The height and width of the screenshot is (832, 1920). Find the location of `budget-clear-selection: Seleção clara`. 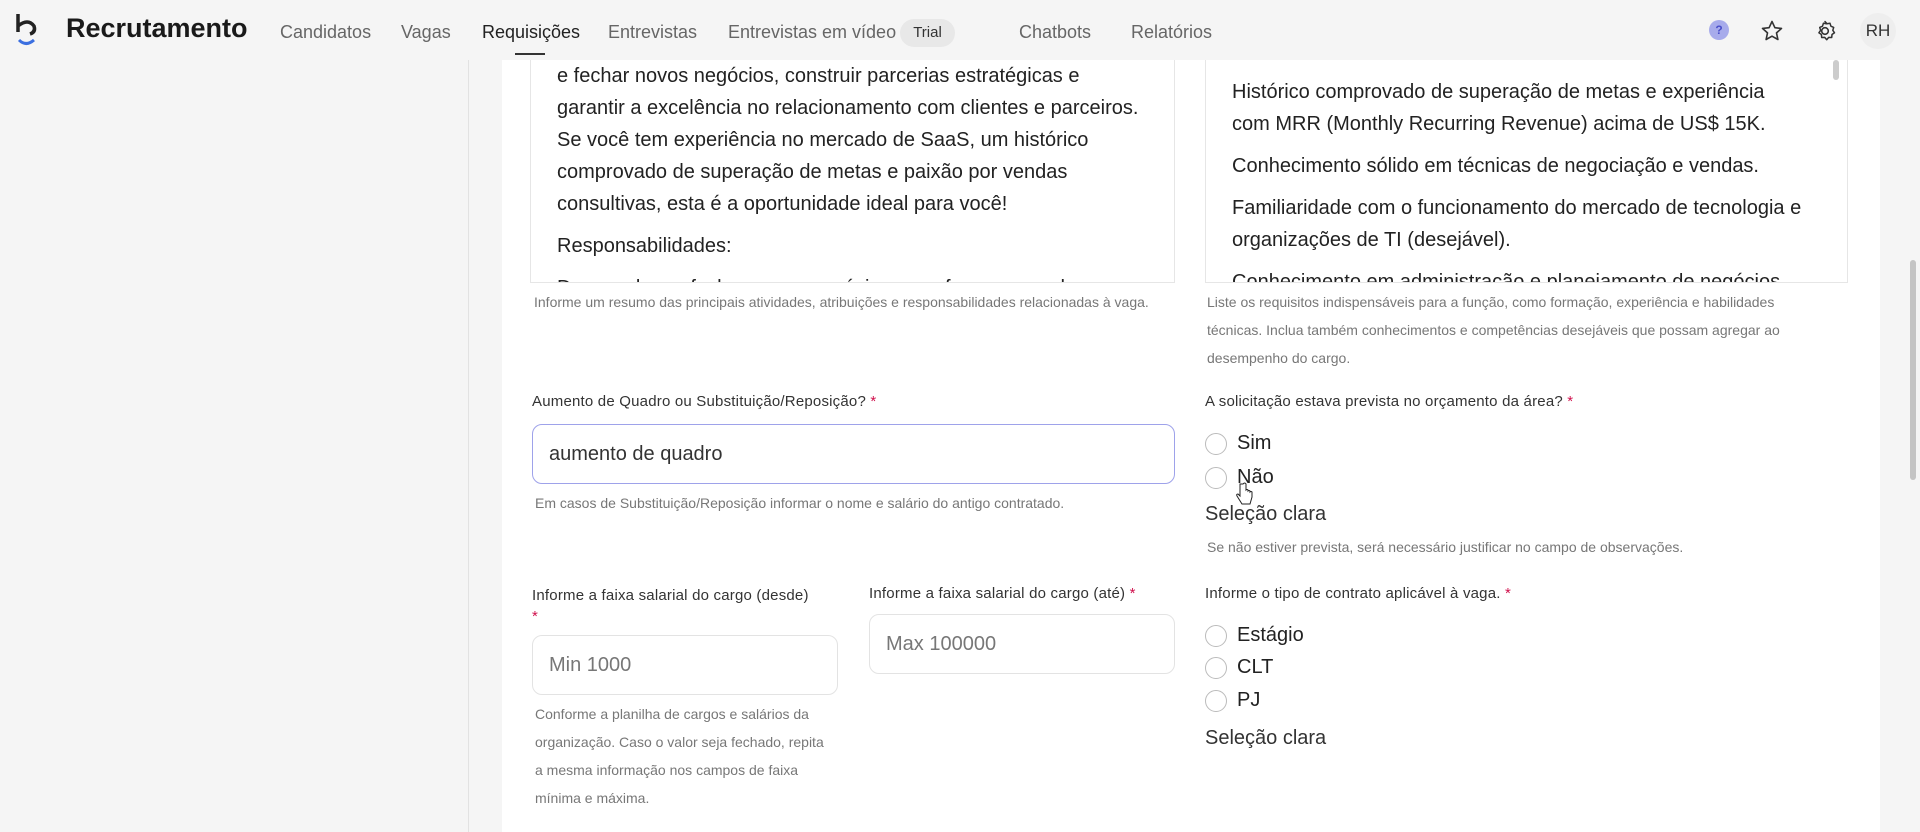

budget-clear-selection: Seleção clara is located at coordinates (1265, 514).